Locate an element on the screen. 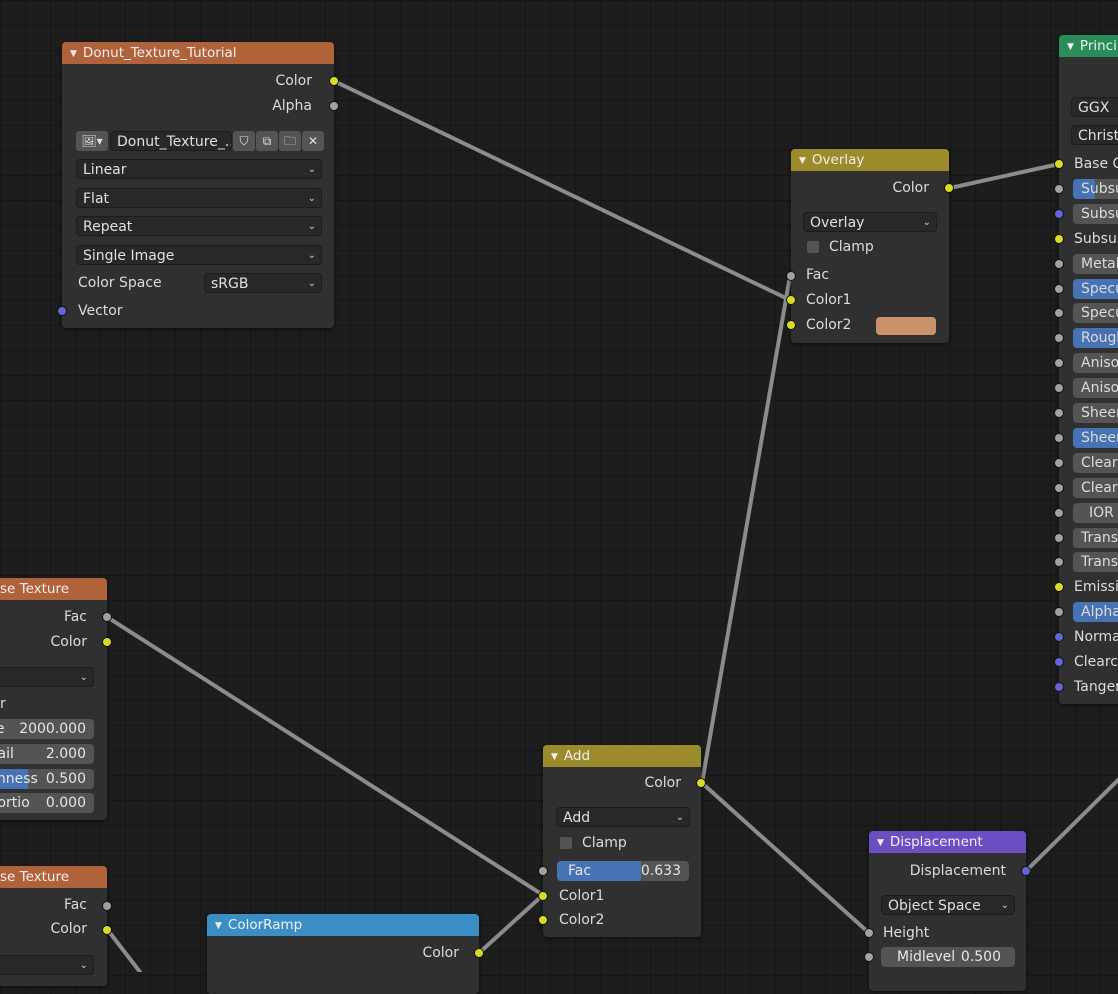 This screenshot has height=994, width=1118. duplicate-button: ⧉ is located at coordinates (267, 141).